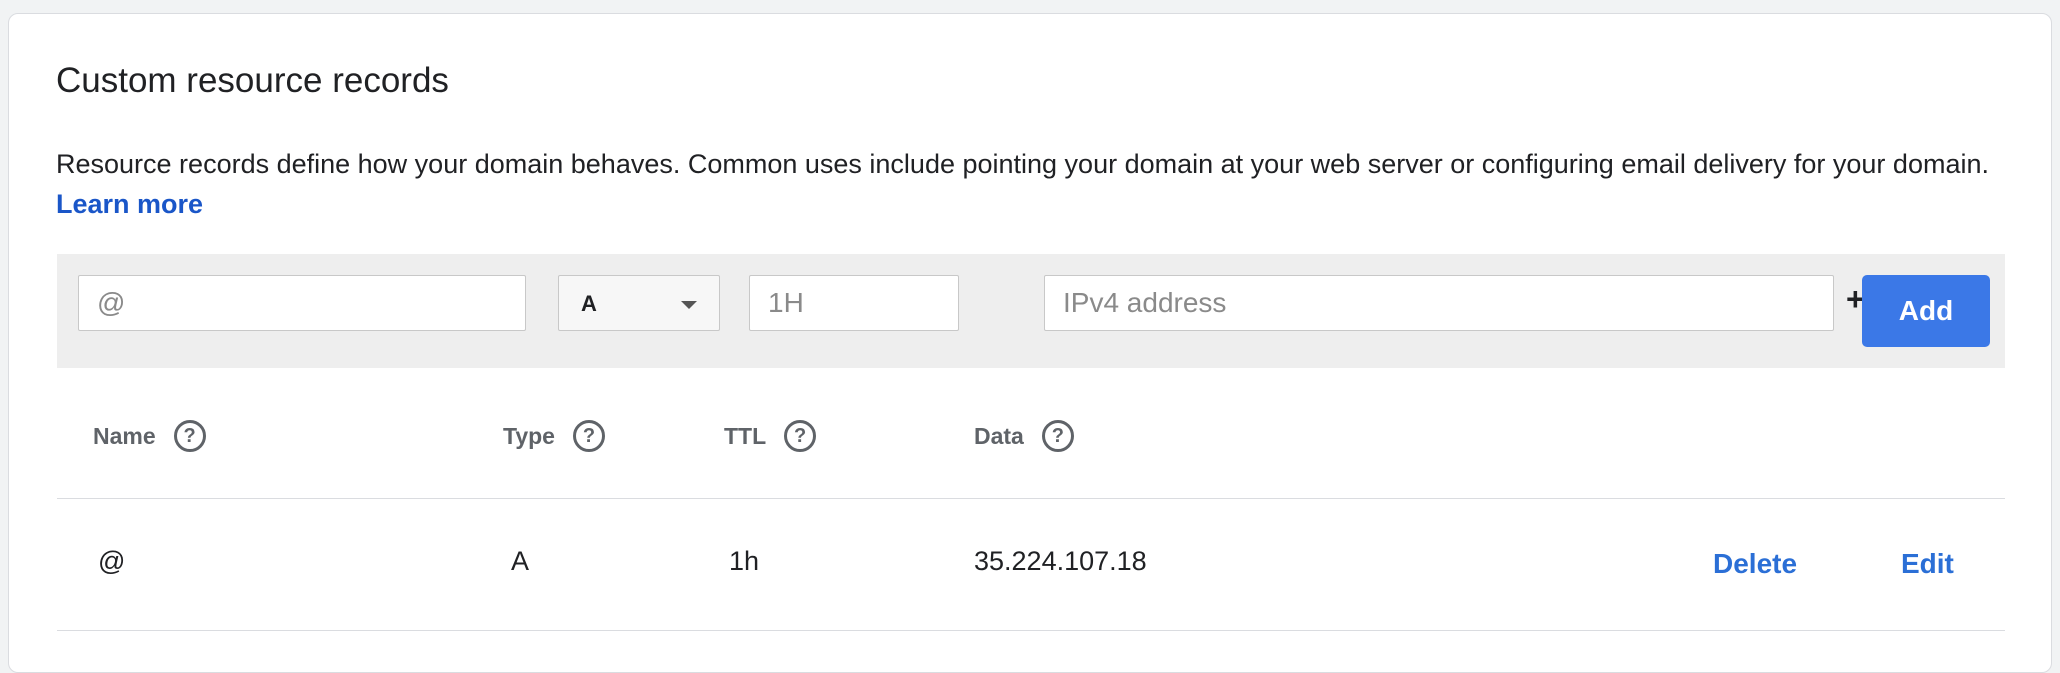 Image resolution: width=2060 pixels, height=673 pixels. Describe the element at coordinates (529, 435) in the screenshot. I see `column-label: Type` at that location.